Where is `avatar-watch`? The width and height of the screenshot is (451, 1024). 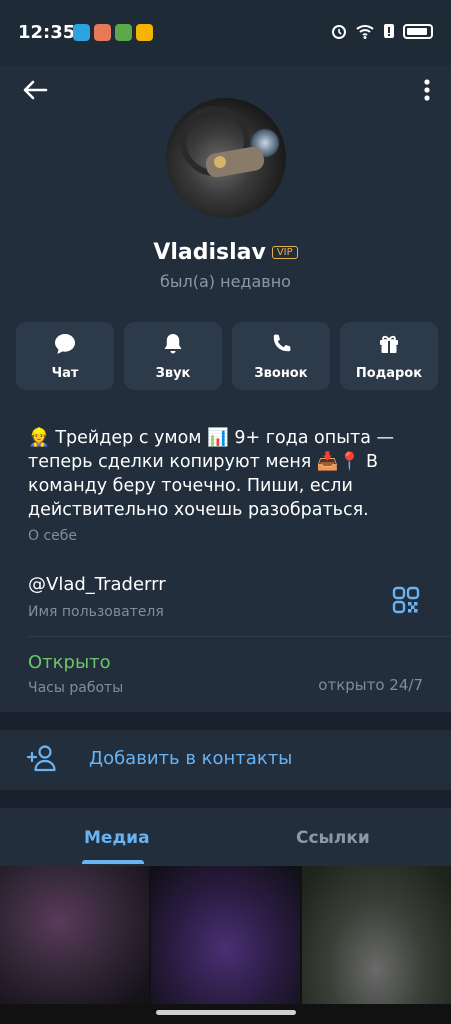 avatar-watch is located at coordinates (220, 162).